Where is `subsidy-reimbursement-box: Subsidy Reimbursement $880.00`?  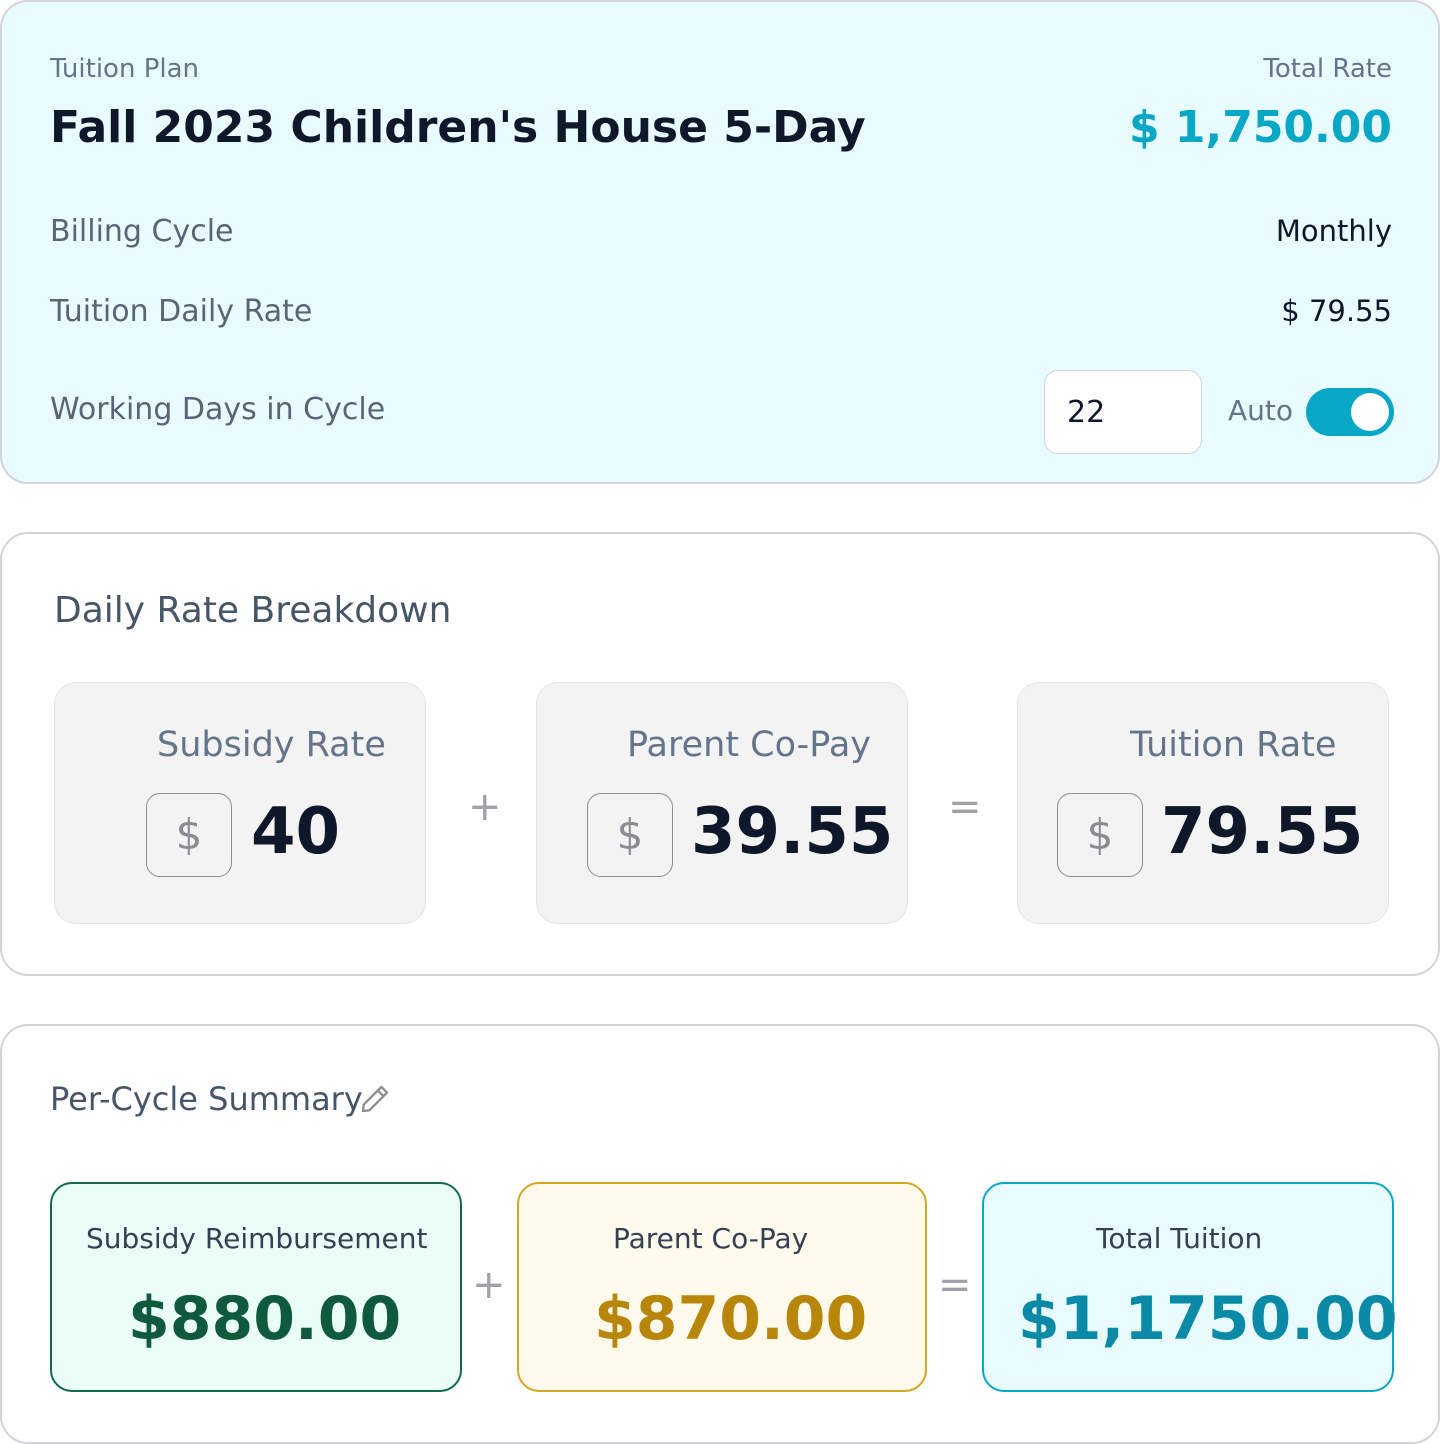
subsidy-reimbursement-box: Subsidy Reimbursement $880.00 is located at coordinates (256, 1287).